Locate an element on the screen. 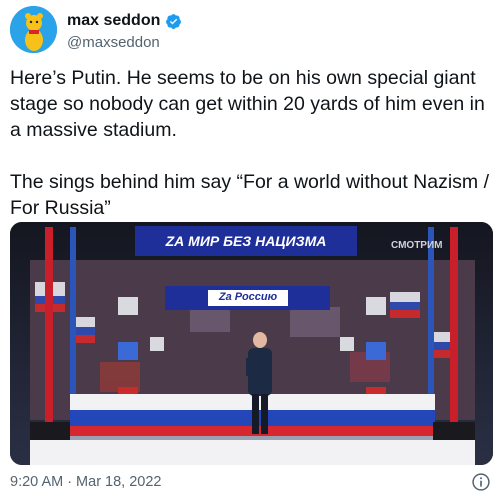  banner-bottom-text: Zа Россию is located at coordinates (248, 297).